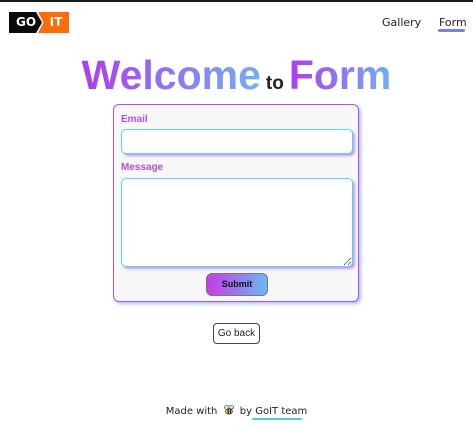 The image size is (473, 429). Describe the element at coordinates (236, 412) in the screenshot. I see `footer: Made with by GoIT team` at that location.